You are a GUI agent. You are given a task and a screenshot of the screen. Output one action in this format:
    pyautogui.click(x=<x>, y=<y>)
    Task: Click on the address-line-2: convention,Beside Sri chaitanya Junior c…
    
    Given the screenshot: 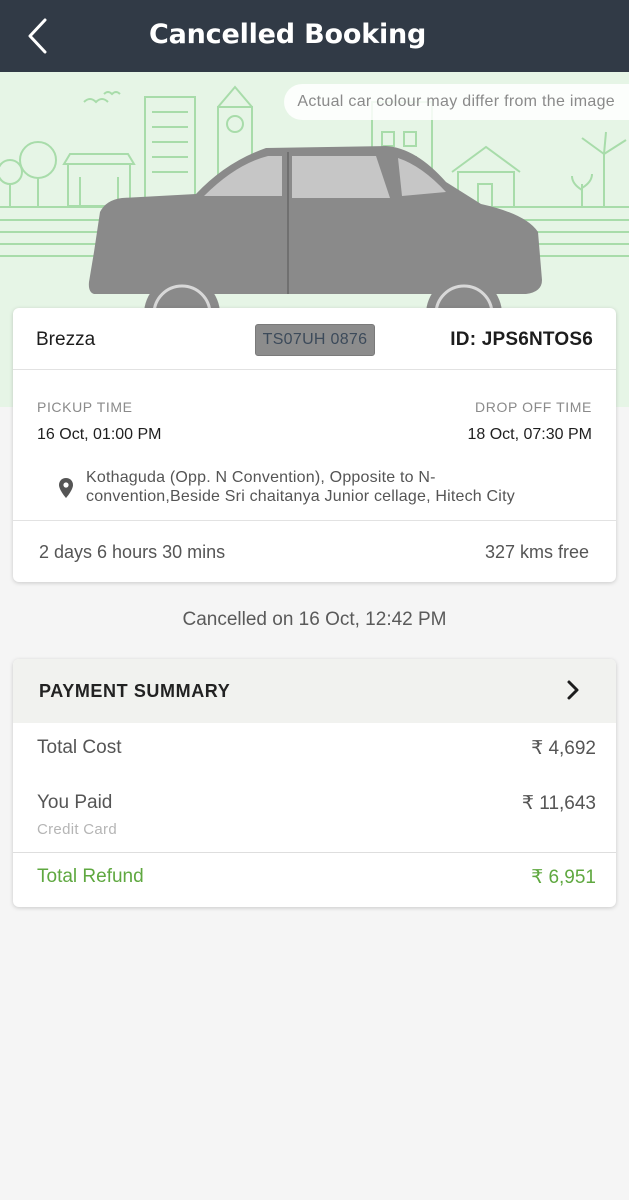 What is the action you would take?
    pyautogui.click(x=300, y=496)
    